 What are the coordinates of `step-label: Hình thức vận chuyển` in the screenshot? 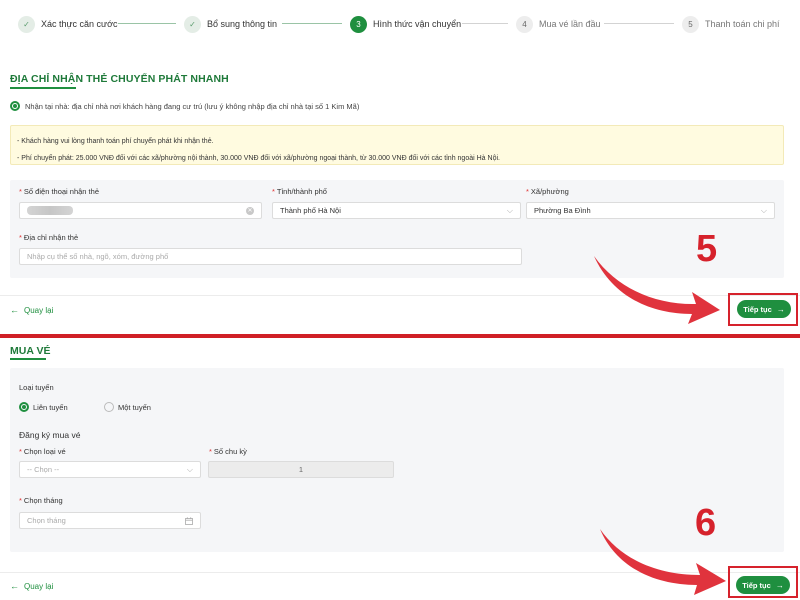 It's located at (417, 24).